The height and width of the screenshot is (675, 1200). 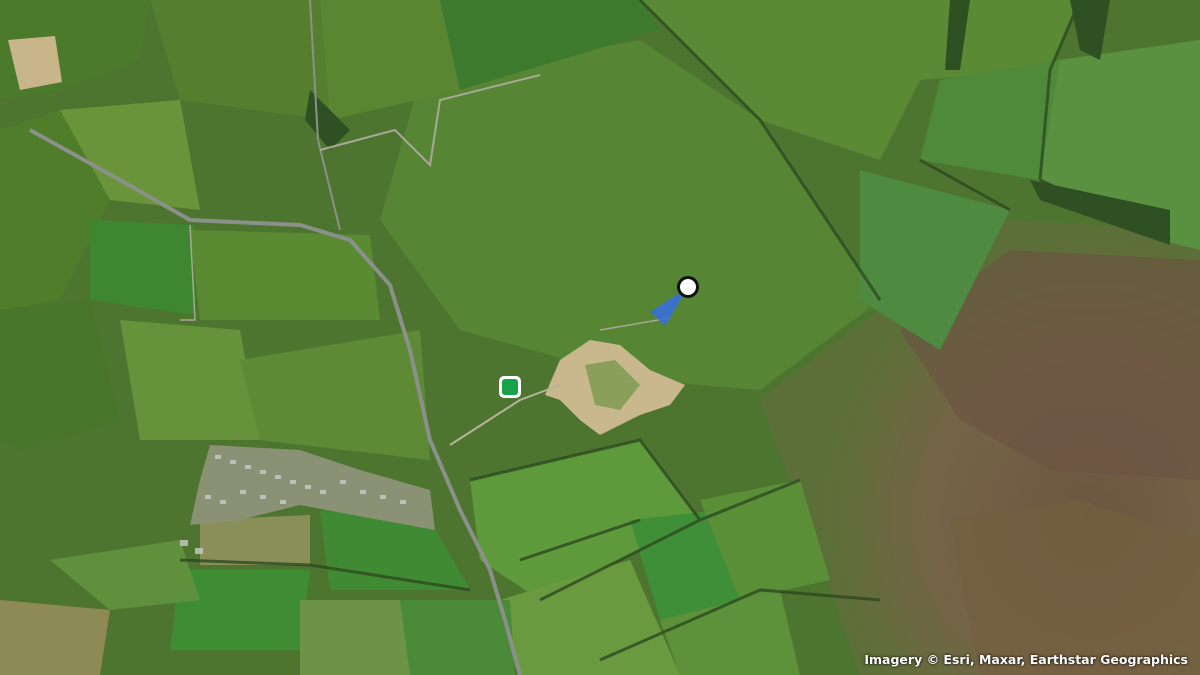 I want to click on destination-marker, so click(x=510, y=387).